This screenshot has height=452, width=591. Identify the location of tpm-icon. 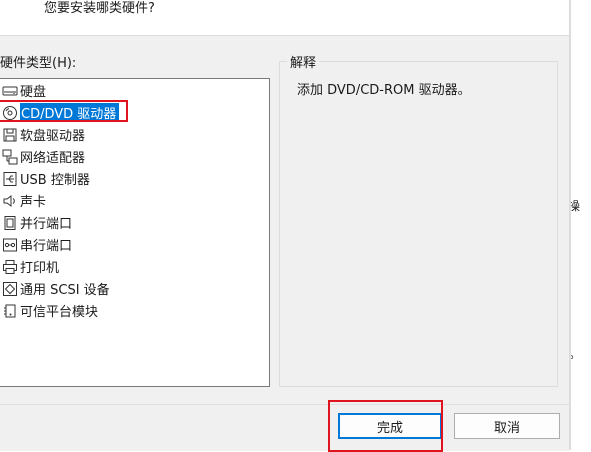
(10, 311).